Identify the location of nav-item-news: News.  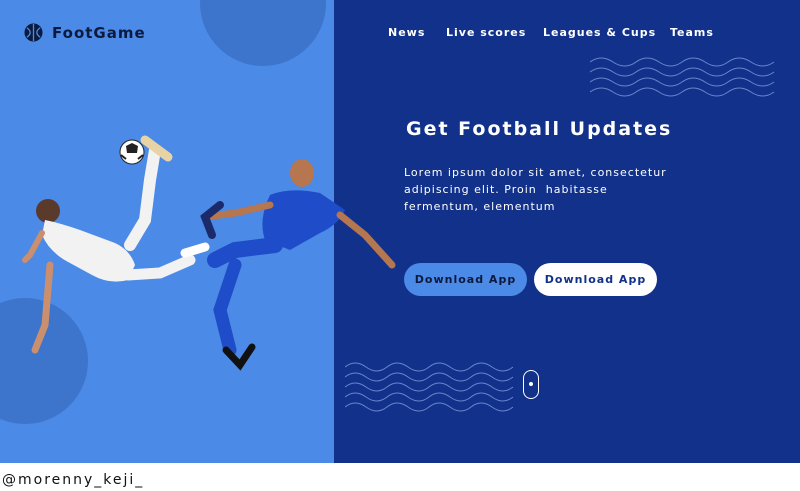
(406, 32).